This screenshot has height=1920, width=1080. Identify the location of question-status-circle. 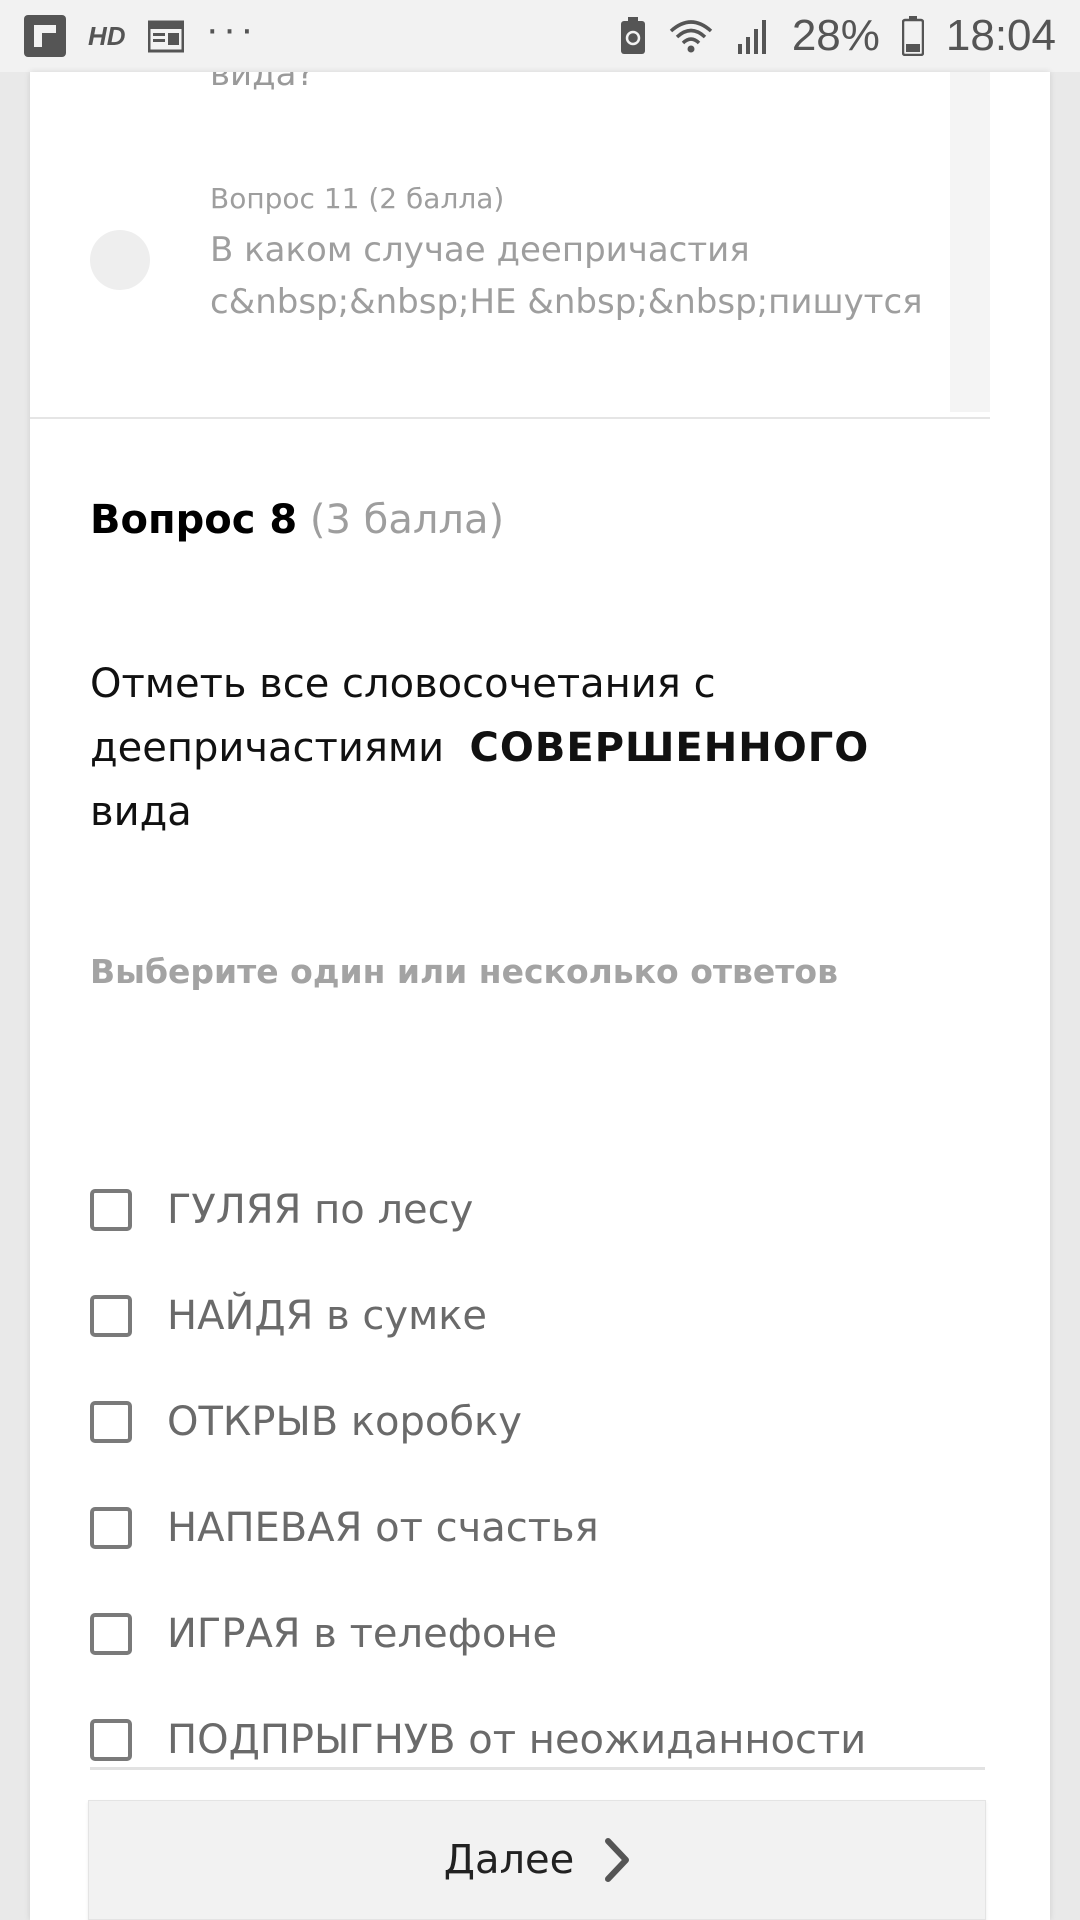
(120, 260).